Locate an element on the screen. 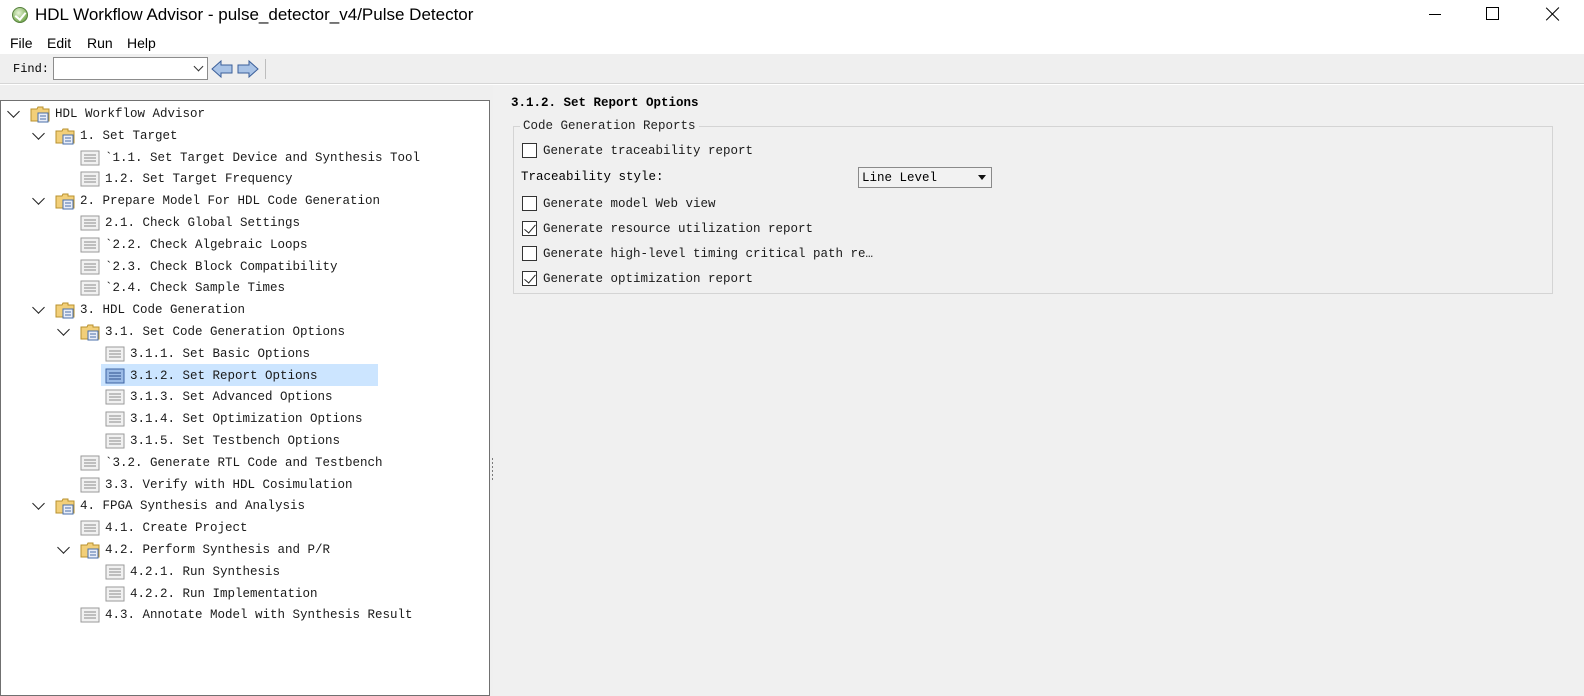 This screenshot has height=696, width=1584. traceability-style-select: Line Level is located at coordinates (925, 177).